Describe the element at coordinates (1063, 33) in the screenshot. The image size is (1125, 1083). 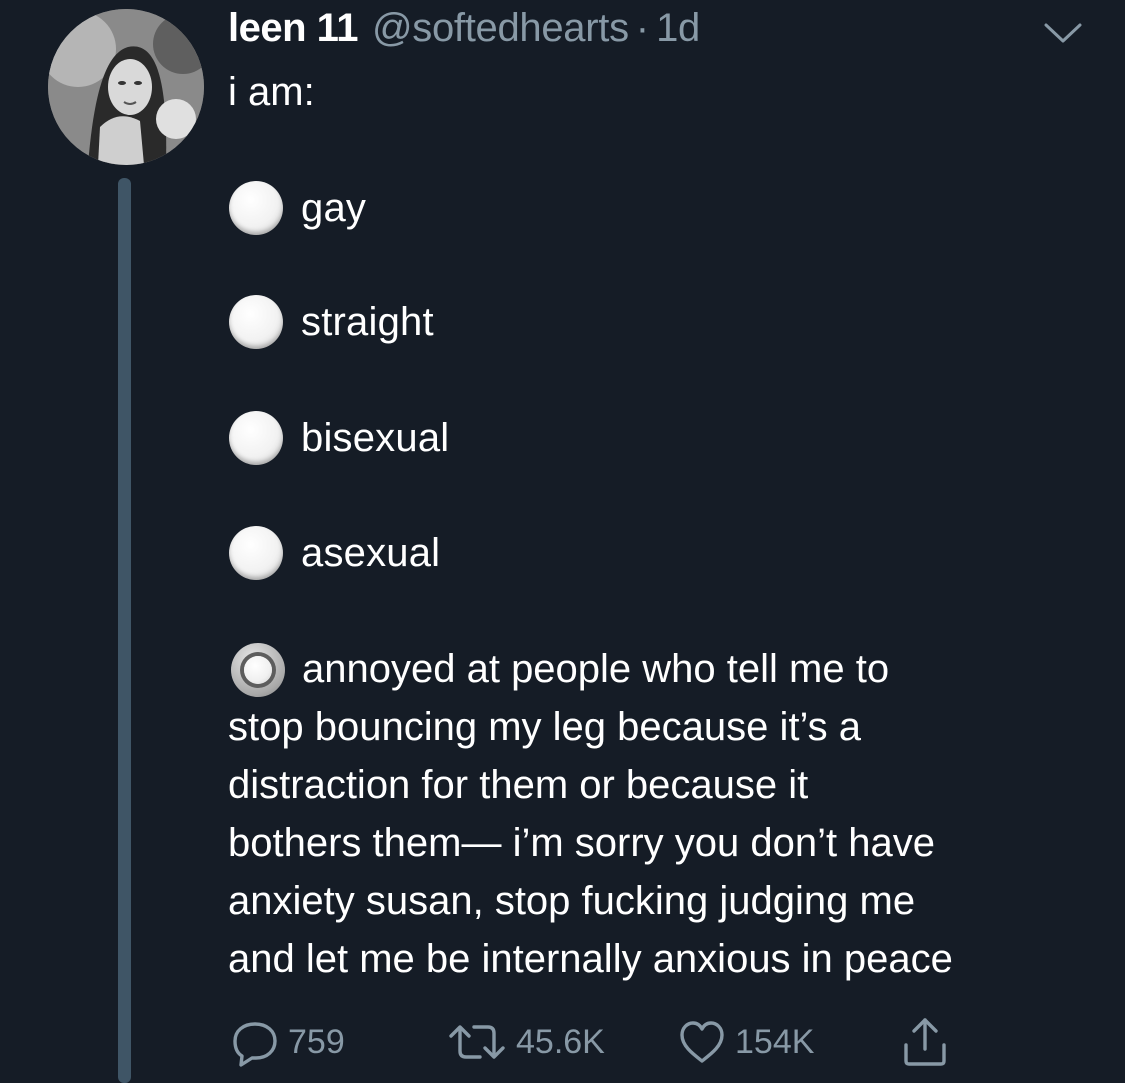
I see `chevron-down-icon` at that location.